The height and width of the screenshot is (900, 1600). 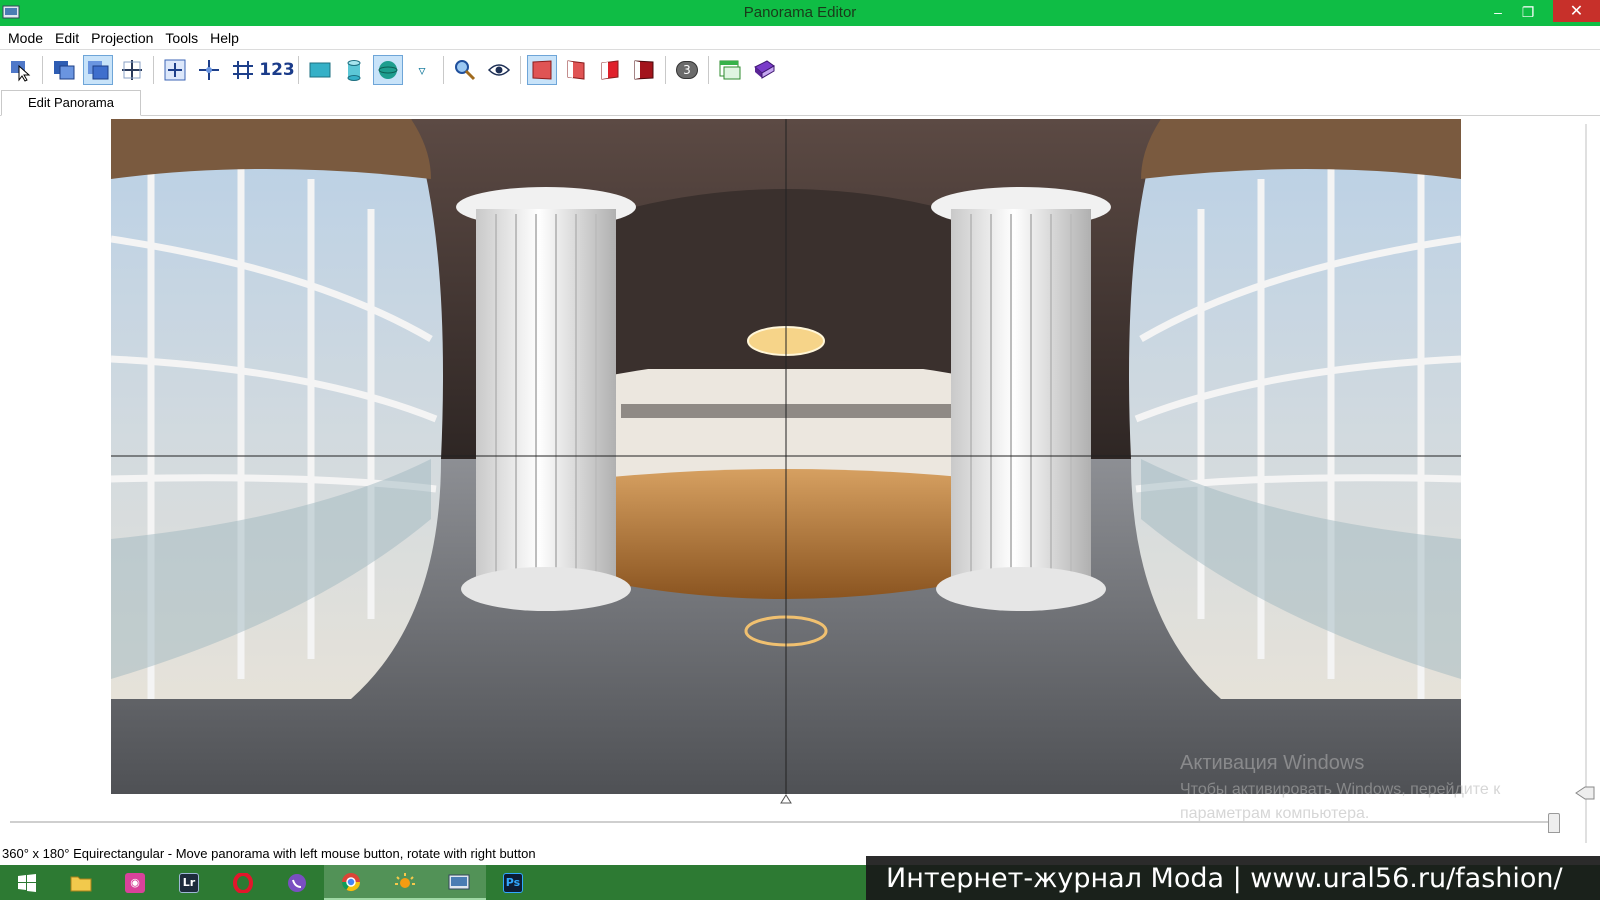 I want to click on rectilinear-projection-button, so click(x=320, y=70).